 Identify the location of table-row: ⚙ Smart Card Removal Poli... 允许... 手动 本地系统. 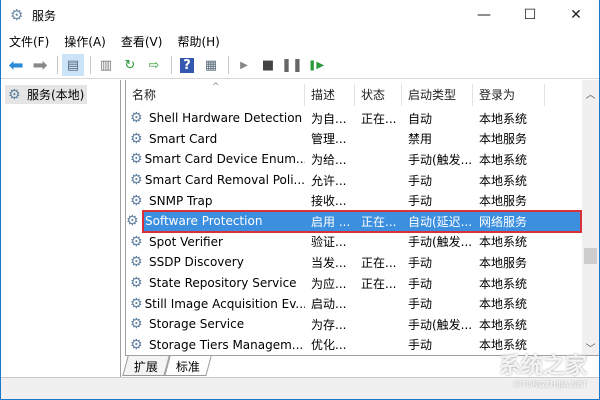
(353, 180).